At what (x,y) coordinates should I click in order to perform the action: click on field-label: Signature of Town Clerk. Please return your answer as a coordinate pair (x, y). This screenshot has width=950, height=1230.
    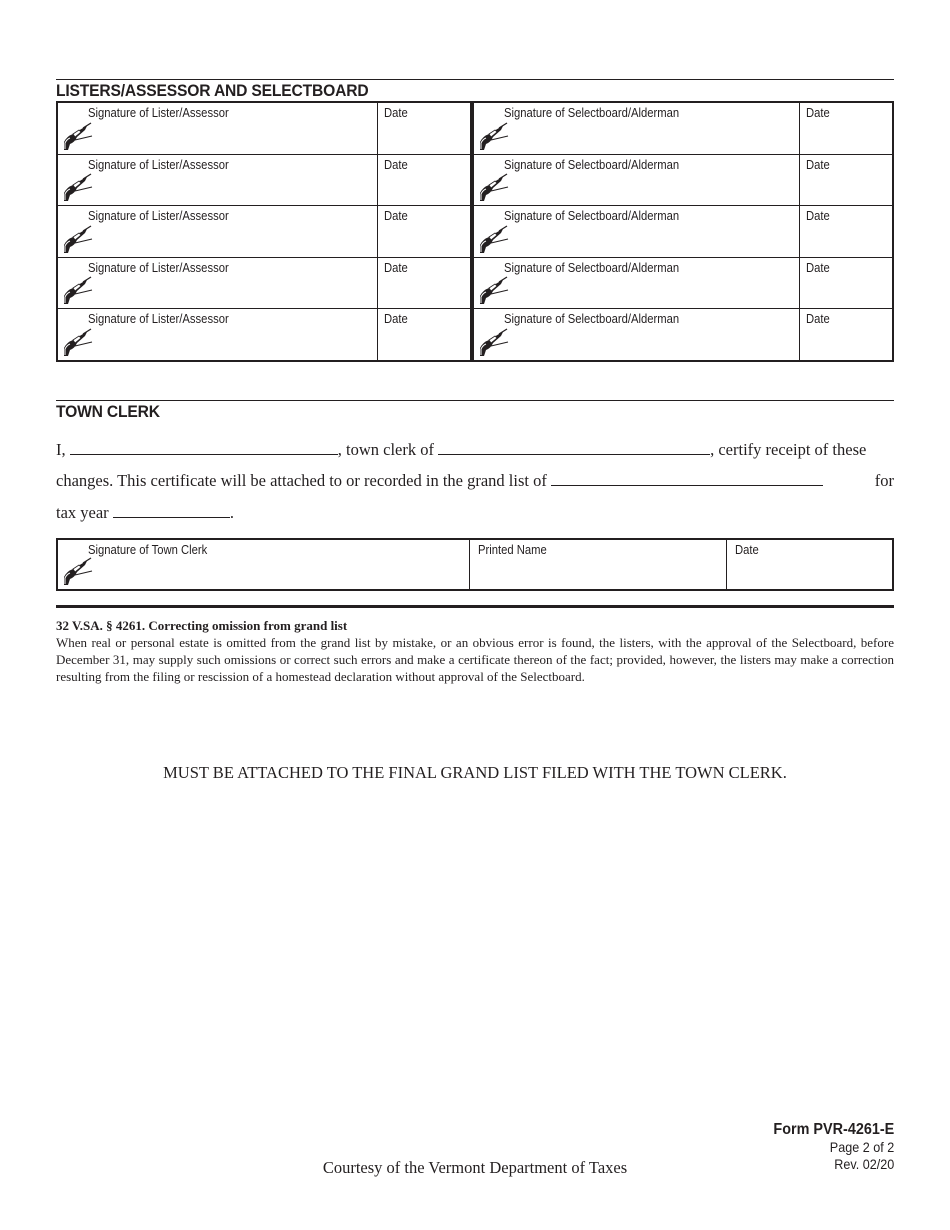
    Looking at the image, I should click on (148, 550).